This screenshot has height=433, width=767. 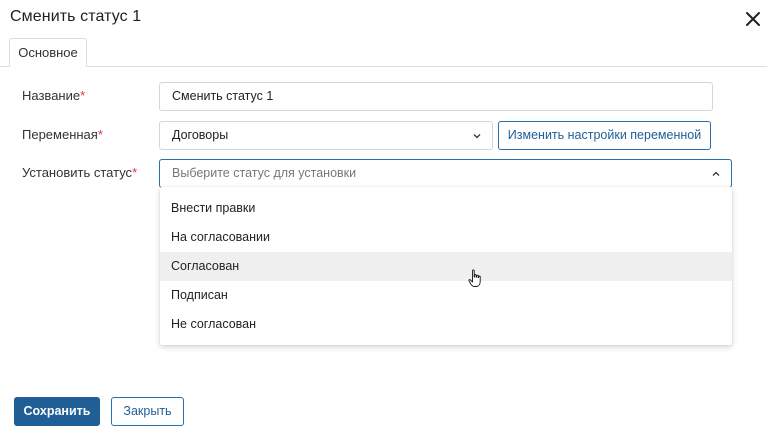 I want to click on name-label-text: Название, so click(x=51, y=95).